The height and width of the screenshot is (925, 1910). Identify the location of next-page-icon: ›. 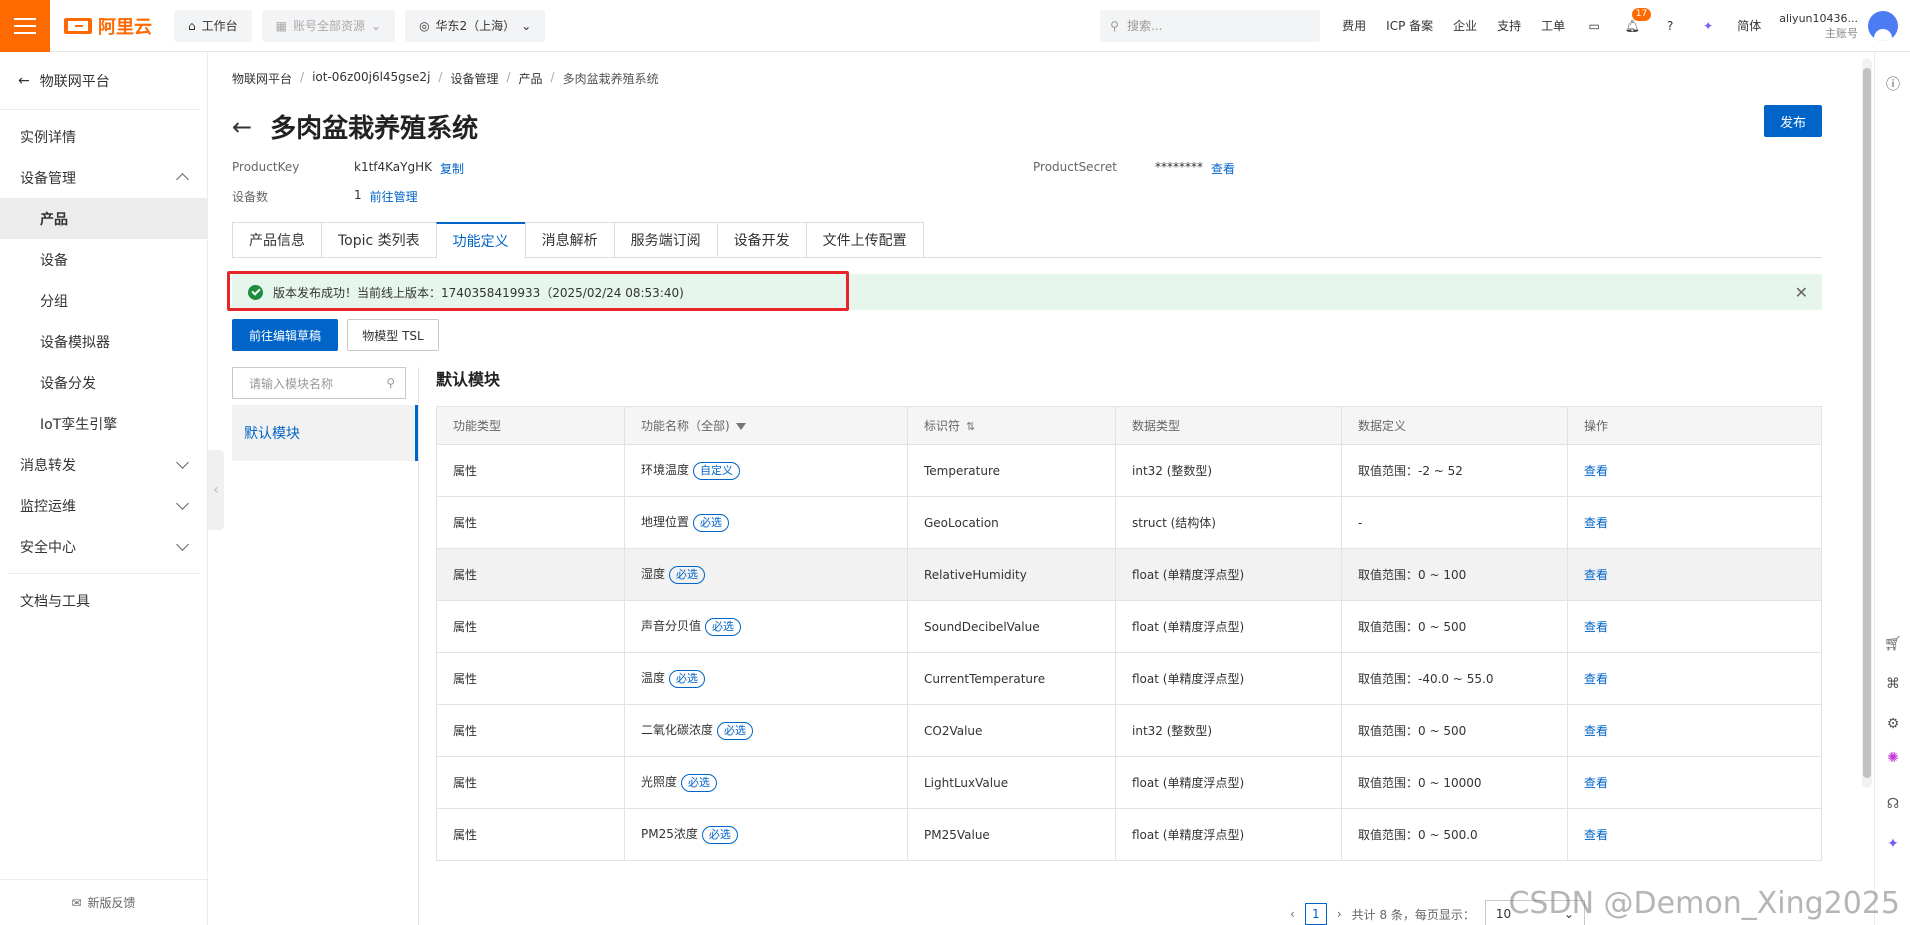
(1339, 914).